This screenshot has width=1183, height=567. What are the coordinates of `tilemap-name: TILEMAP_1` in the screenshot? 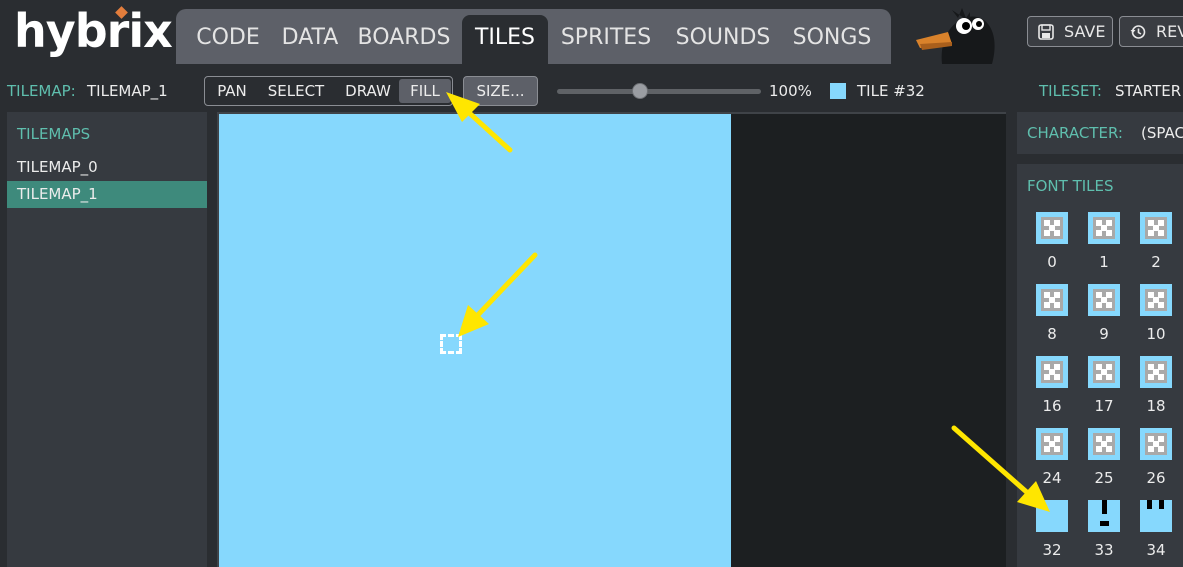 It's located at (127, 91).